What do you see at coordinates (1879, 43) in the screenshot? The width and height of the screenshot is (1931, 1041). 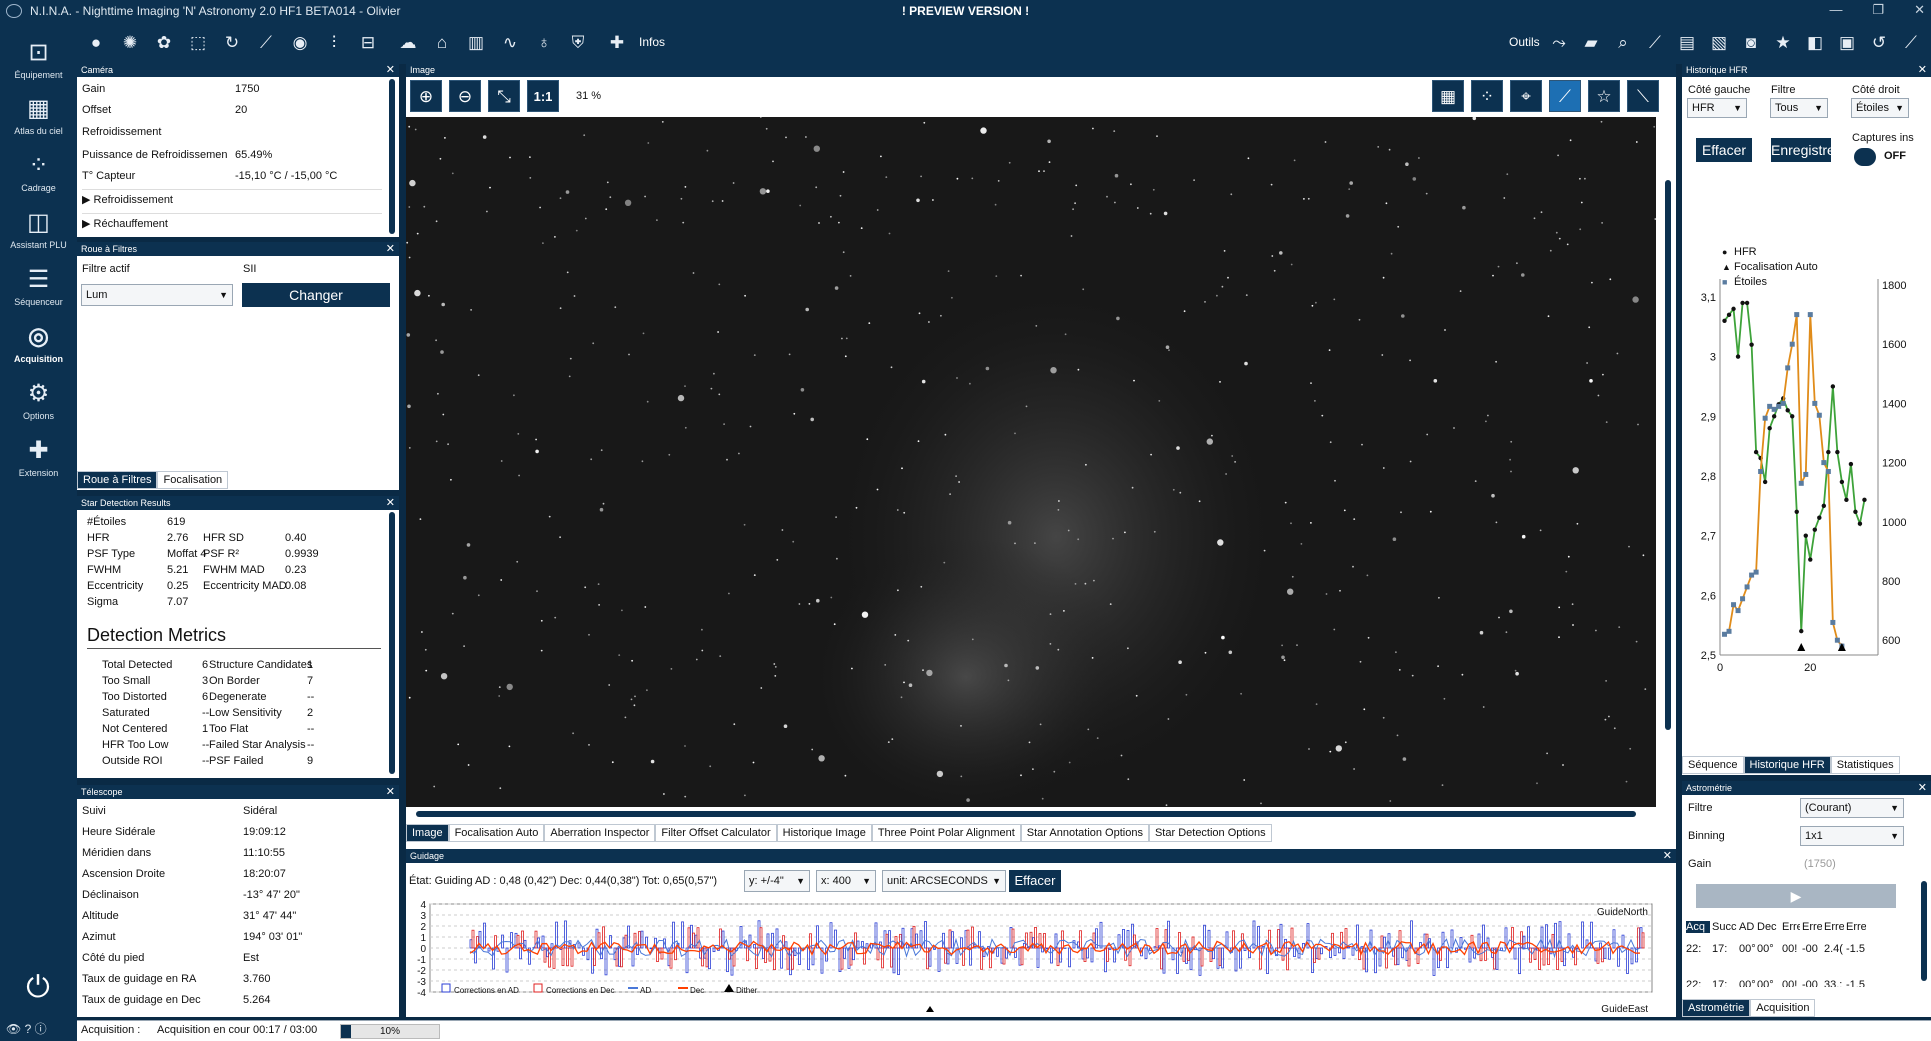 I see `history-icon: ↺` at bounding box center [1879, 43].